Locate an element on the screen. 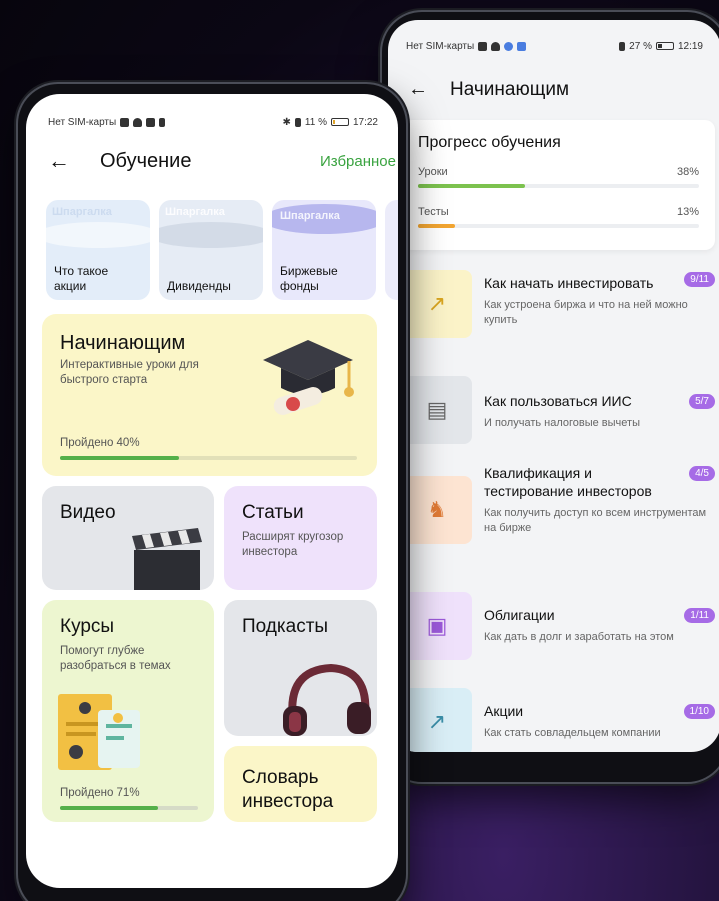 The width and height of the screenshot is (719, 901). cheatsheet-title: Дивиденды is located at coordinates (199, 286).